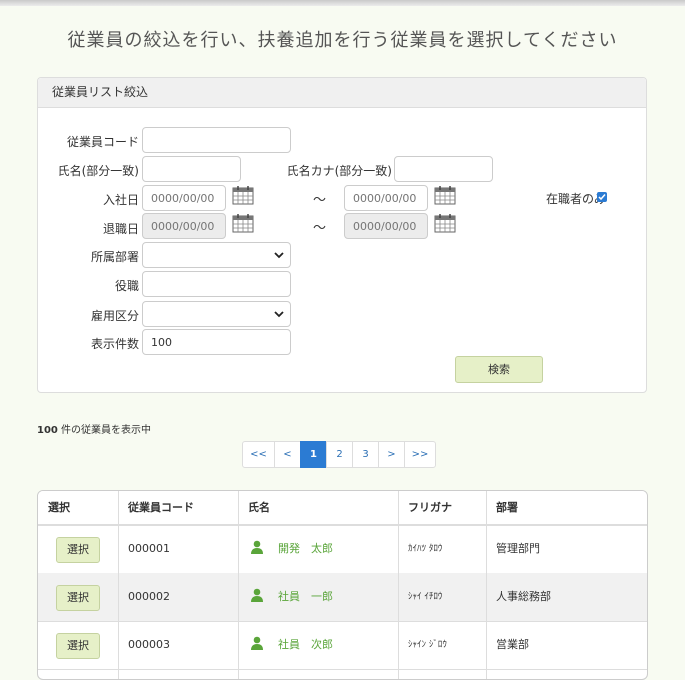 The height and width of the screenshot is (680, 685). What do you see at coordinates (386, 226) in the screenshot?
I see `retire-date-to-input` at bounding box center [386, 226].